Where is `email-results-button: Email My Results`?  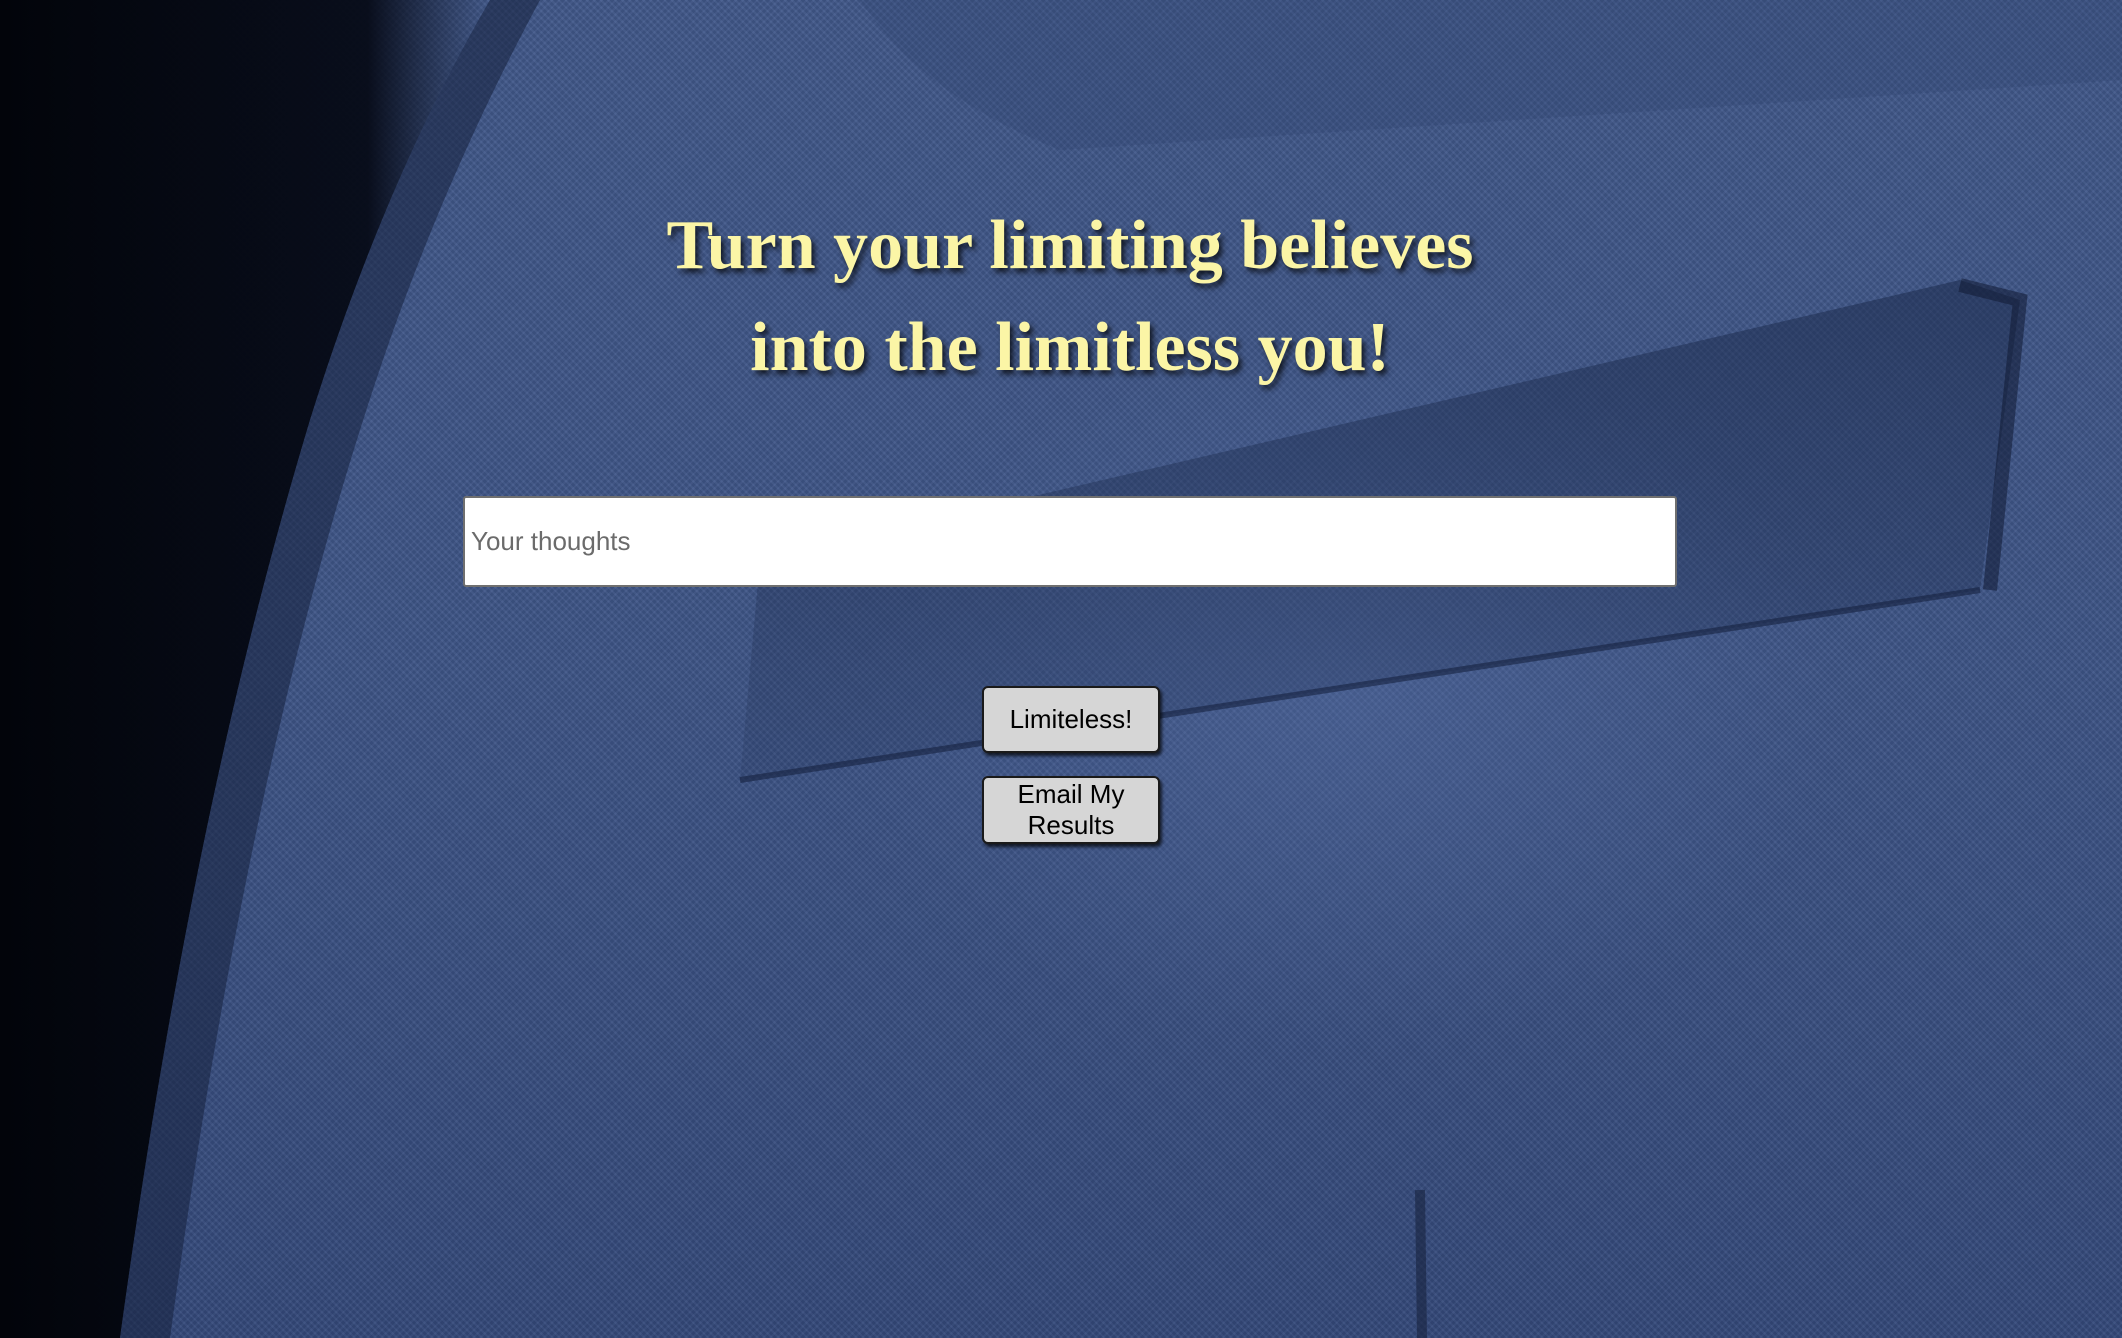 email-results-button: Email My Results is located at coordinates (1071, 810).